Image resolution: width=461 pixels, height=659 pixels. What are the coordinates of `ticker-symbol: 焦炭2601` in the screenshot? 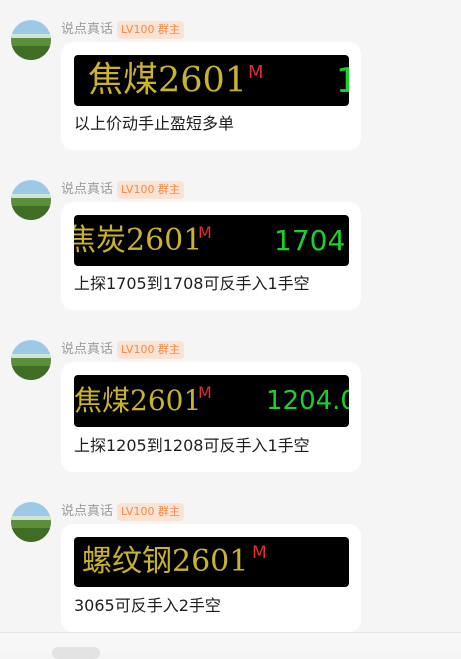 It's located at (138, 240).